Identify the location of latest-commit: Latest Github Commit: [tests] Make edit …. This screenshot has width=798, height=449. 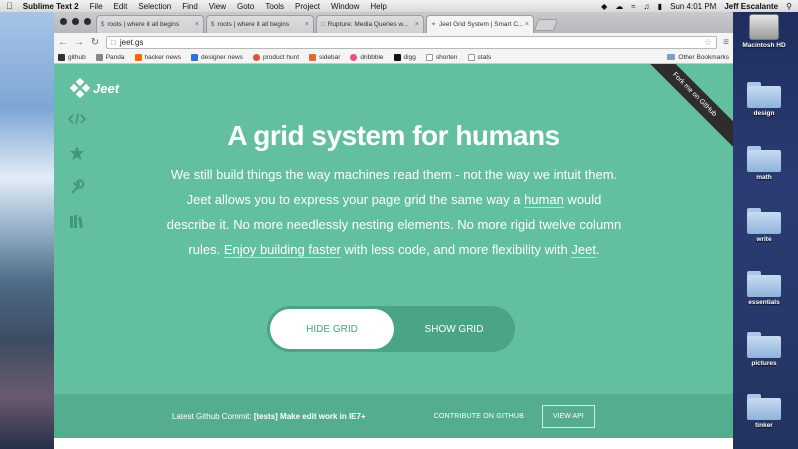
(269, 416).